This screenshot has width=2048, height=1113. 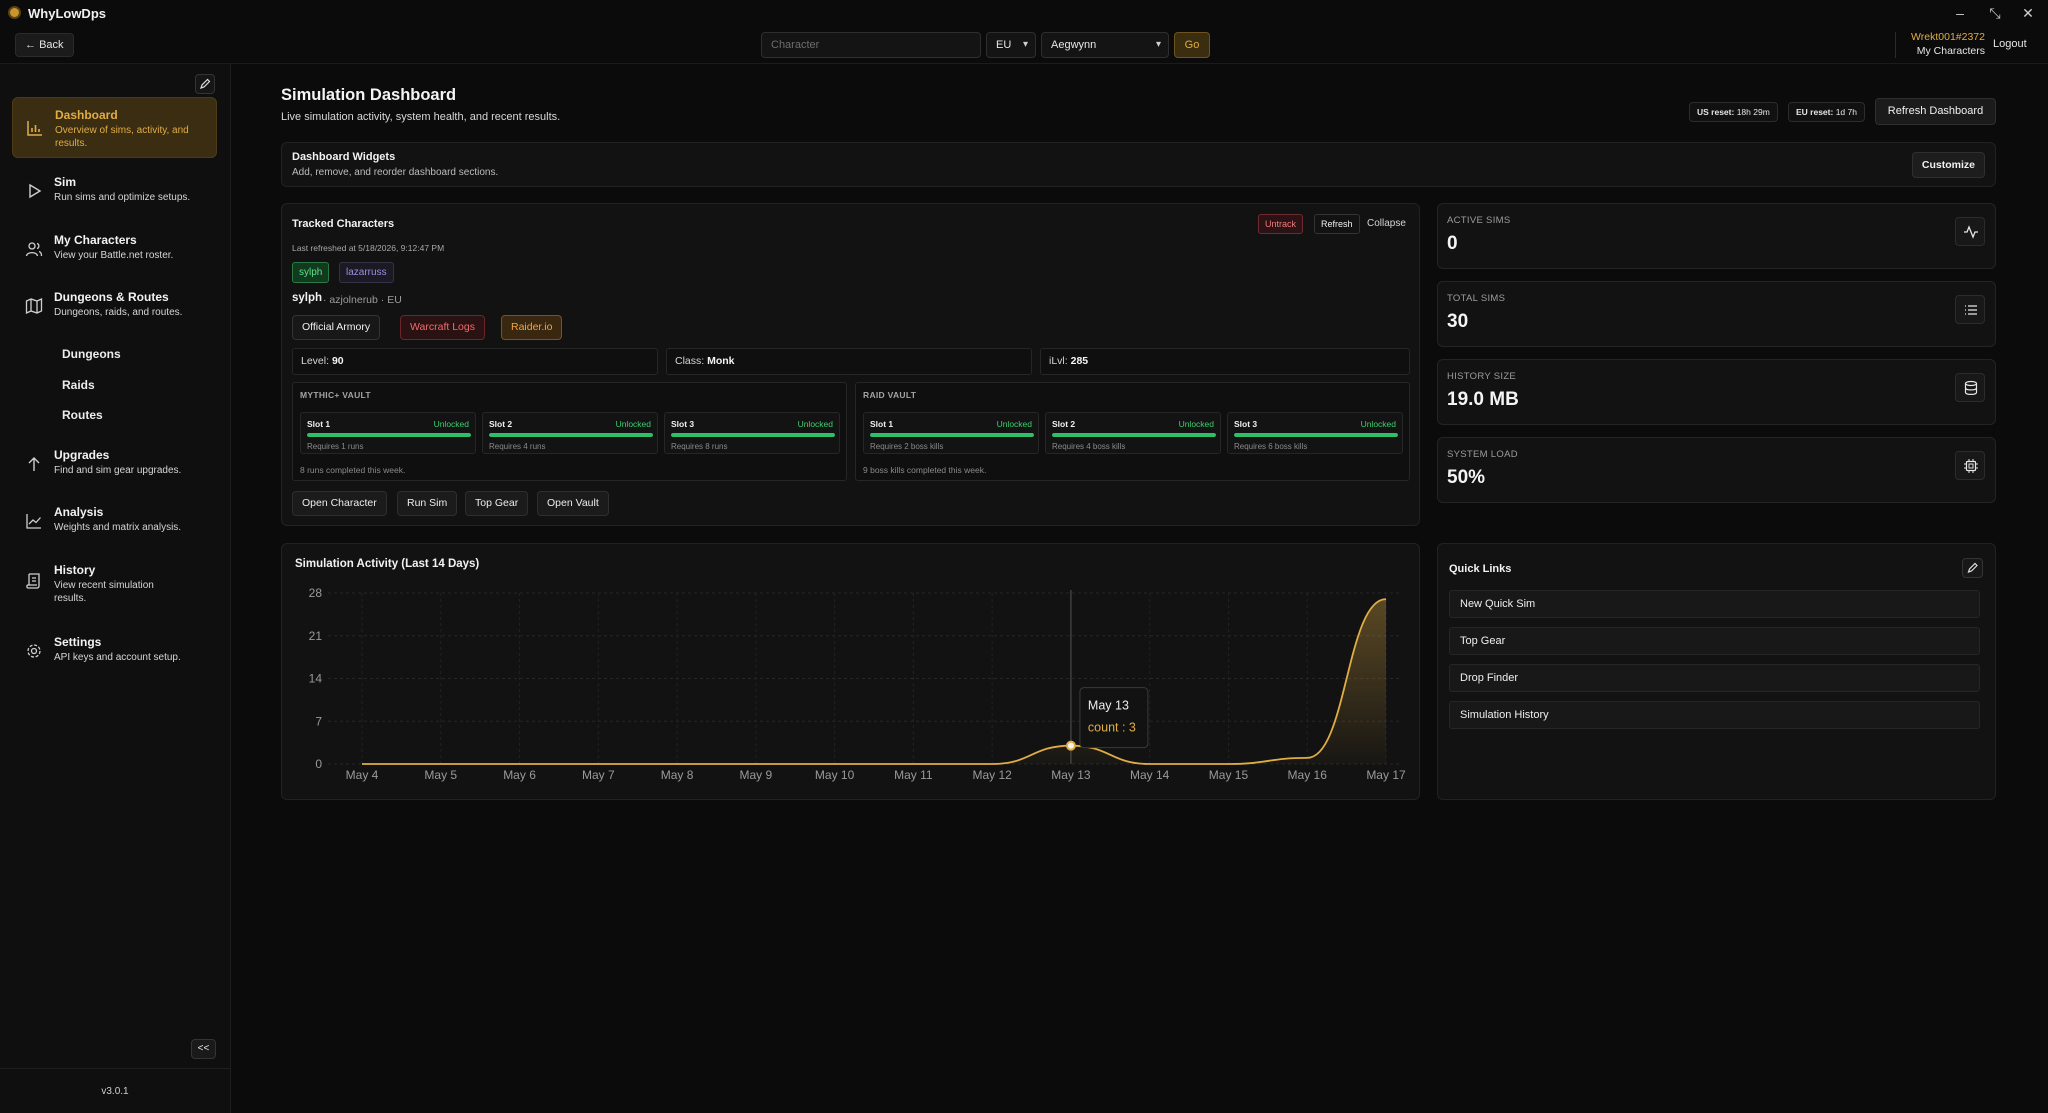 I want to click on quick-link-top-gear: Top Gear, so click(x=1714, y=641).